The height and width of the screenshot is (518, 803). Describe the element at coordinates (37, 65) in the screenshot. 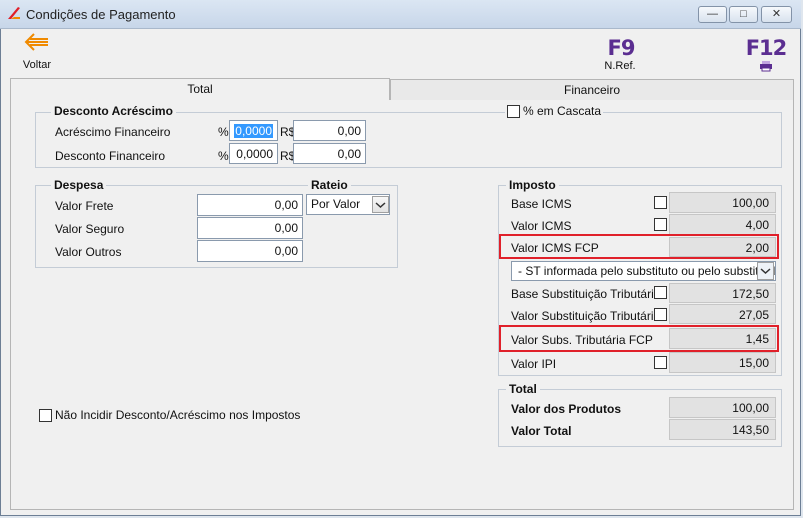

I see `back-label: Voltar` at that location.